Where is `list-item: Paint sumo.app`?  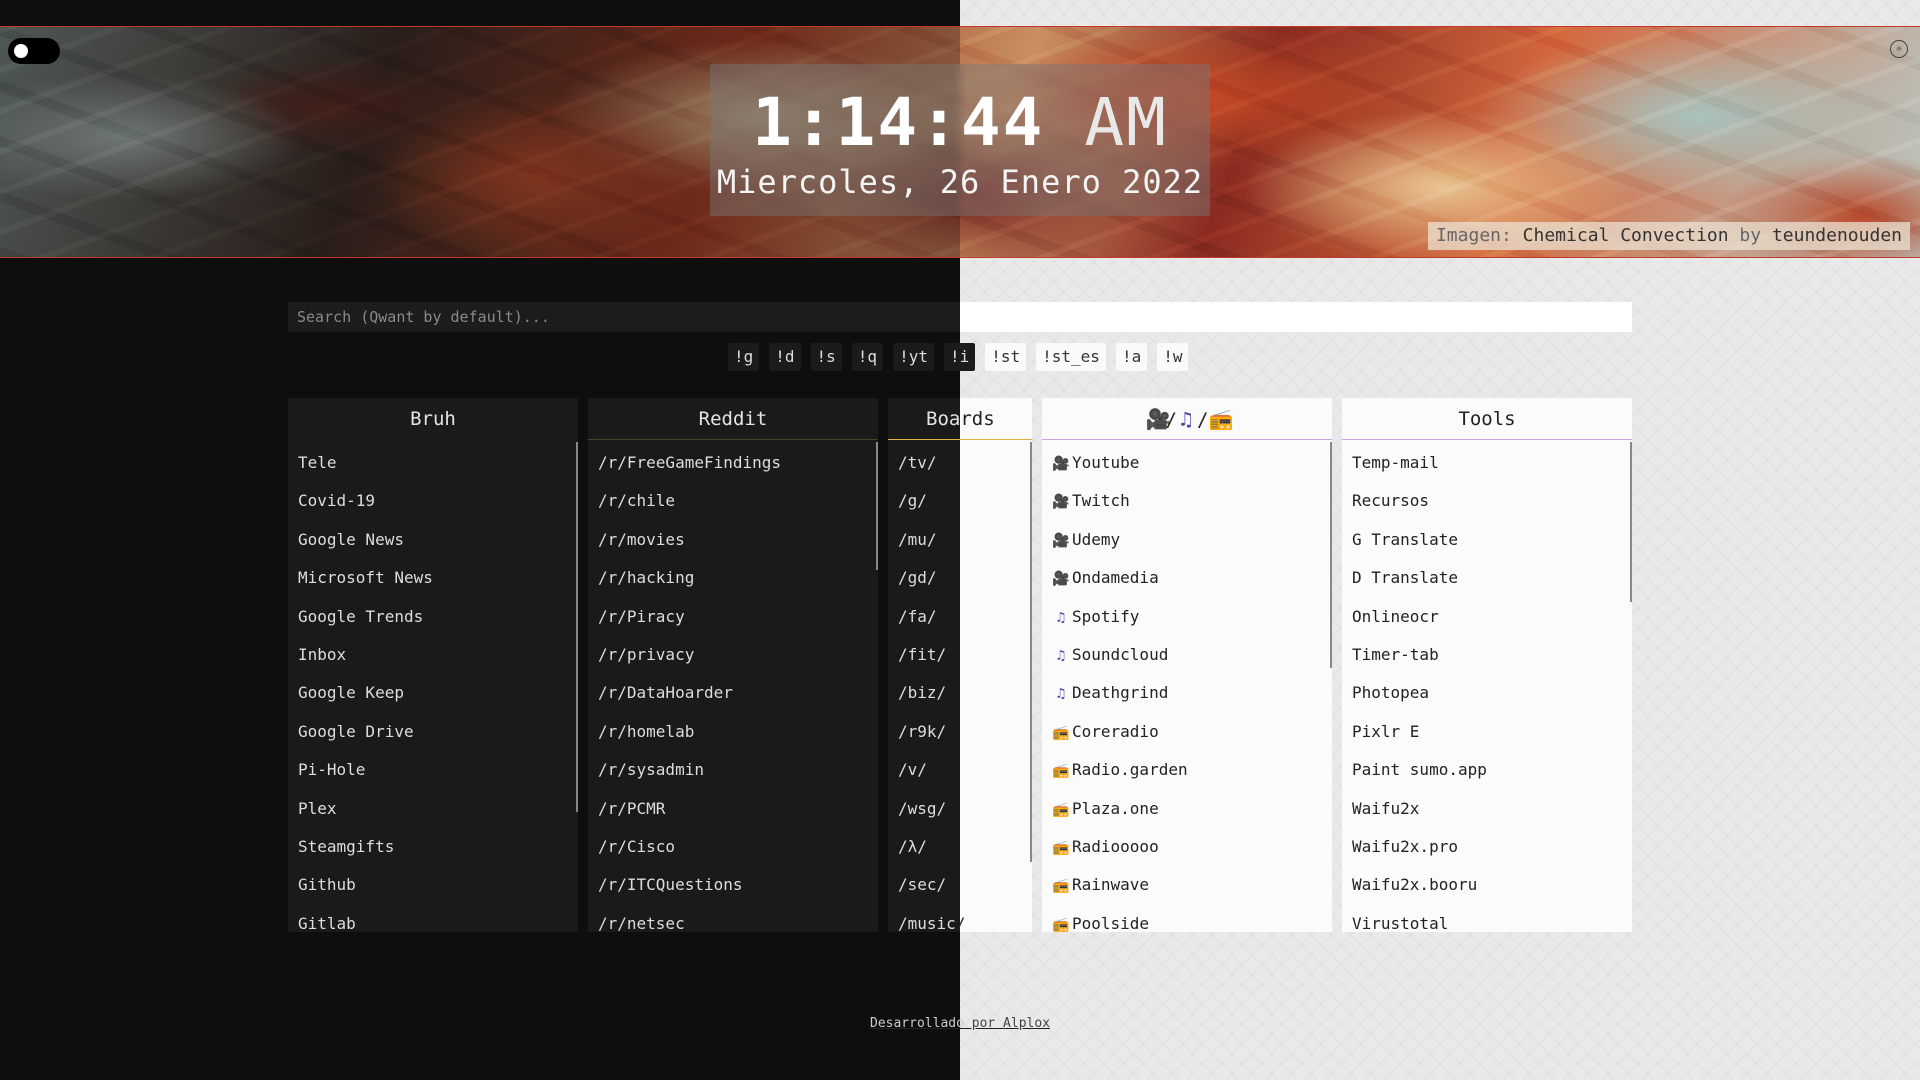
list-item: Paint sumo.app is located at coordinates (1487, 772).